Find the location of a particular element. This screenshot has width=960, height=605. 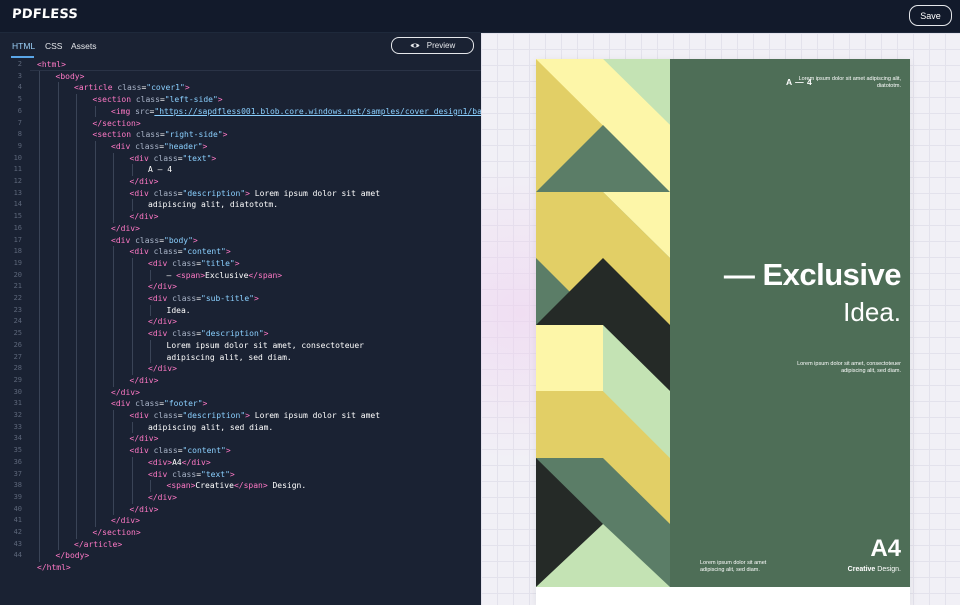

line-number: 32 is located at coordinates (17, 415).